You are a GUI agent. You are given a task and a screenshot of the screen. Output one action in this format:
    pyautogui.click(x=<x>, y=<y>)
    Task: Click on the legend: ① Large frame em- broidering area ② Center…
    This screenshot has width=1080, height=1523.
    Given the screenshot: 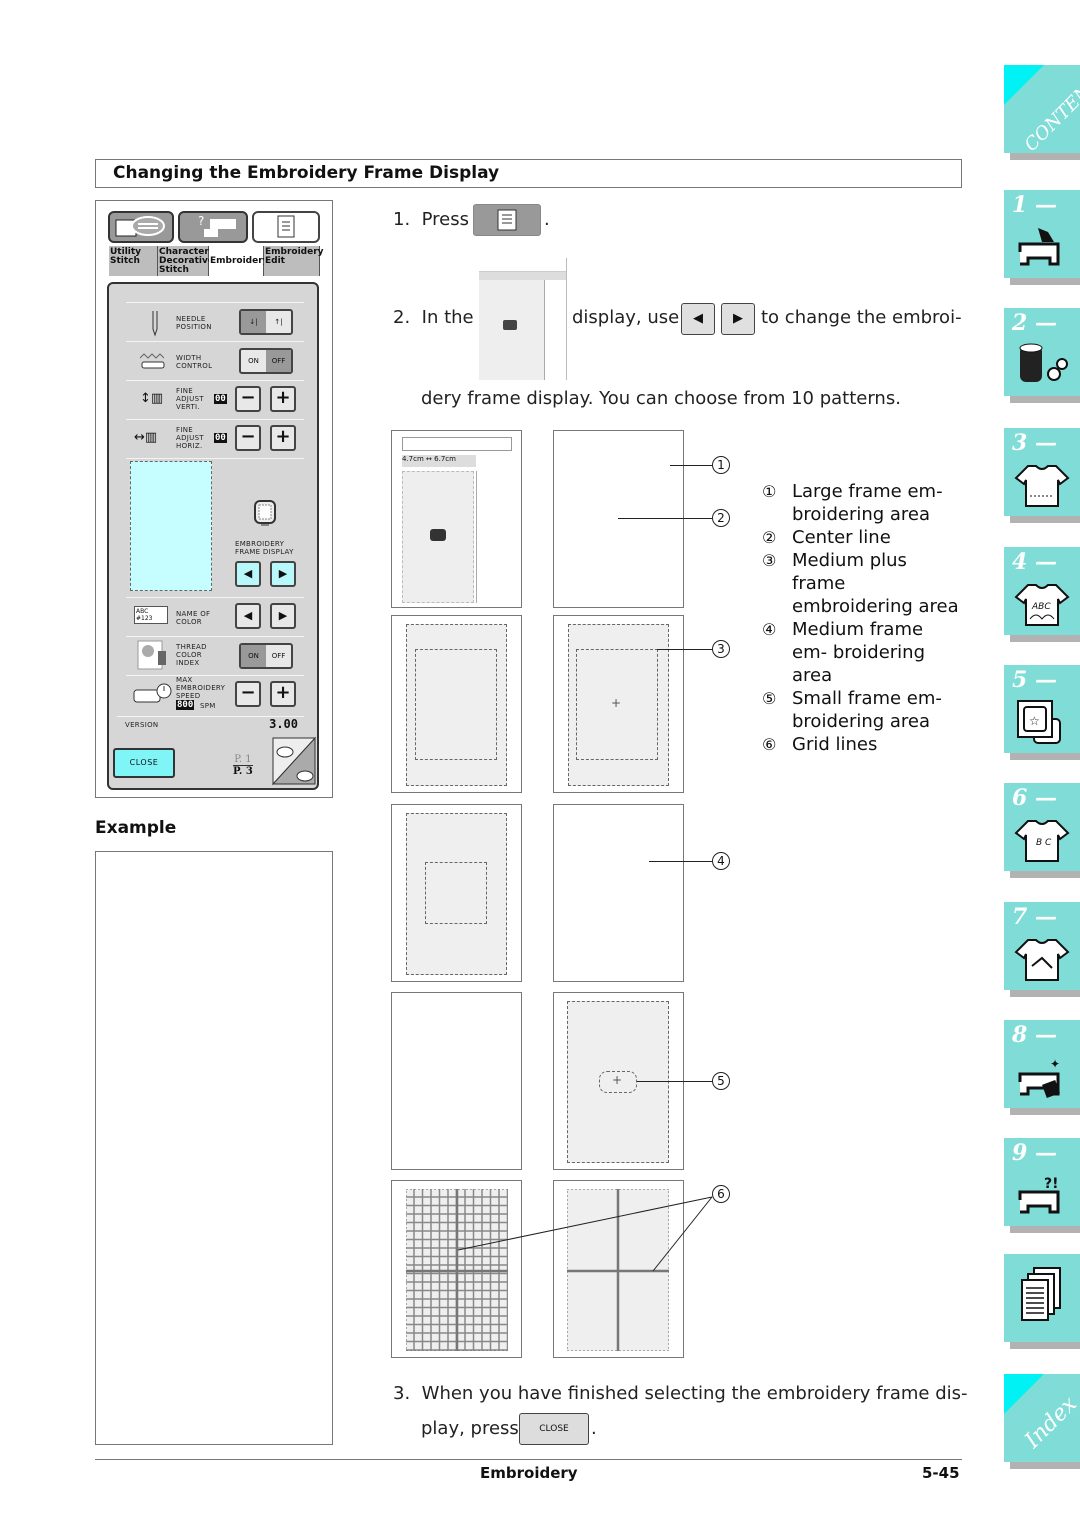 What is the action you would take?
    pyautogui.click(x=862, y=618)
    